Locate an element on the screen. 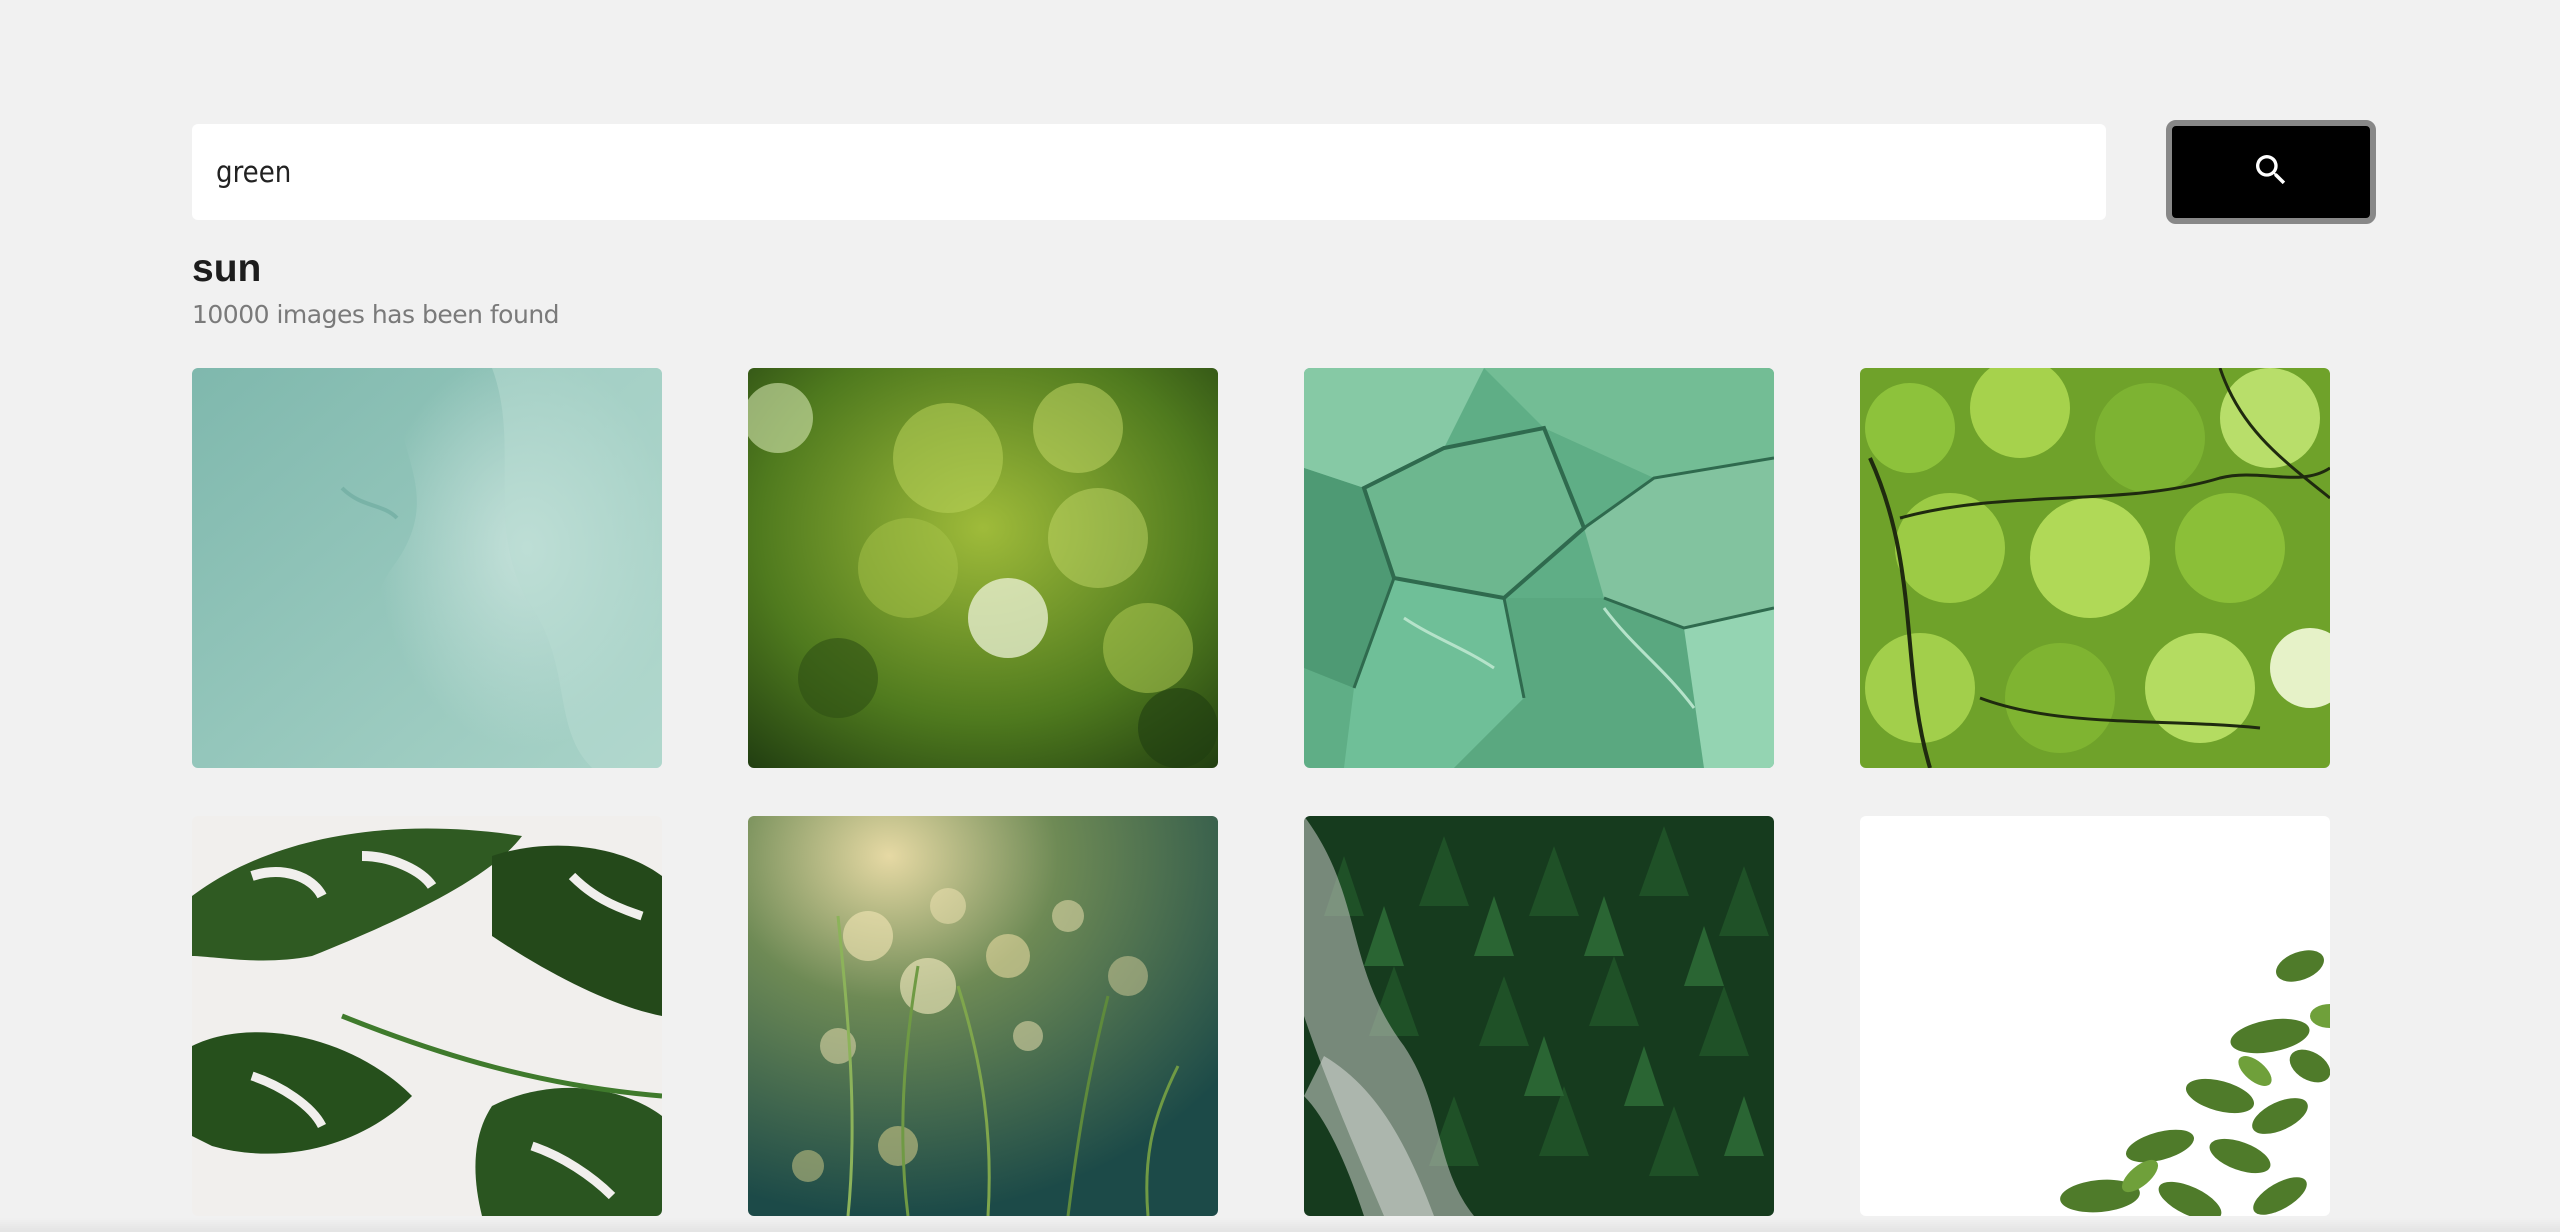 This screenshot has height=1232, width=2560. search-bar is located at coordinates (1284, 172).